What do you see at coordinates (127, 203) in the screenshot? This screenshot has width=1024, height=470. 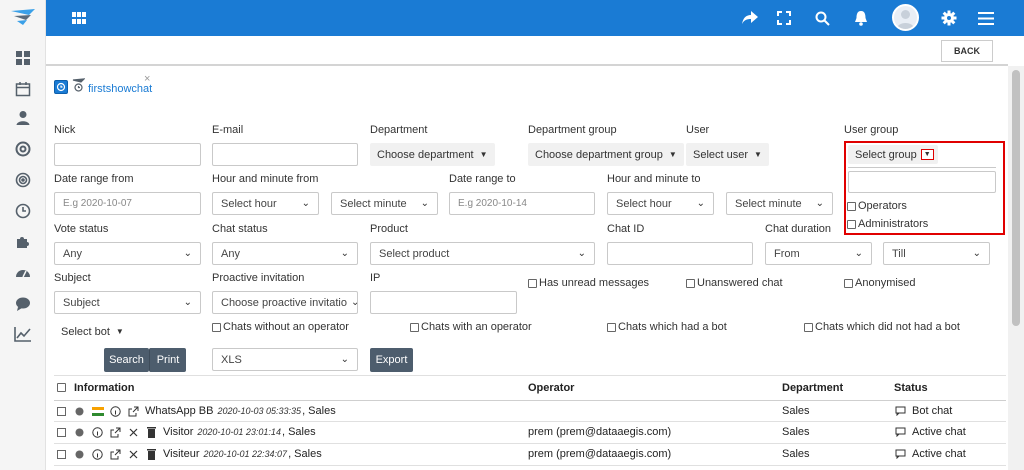 I see `date-from-input: E.g 2020-10-07` at bounding box center [127, 203].